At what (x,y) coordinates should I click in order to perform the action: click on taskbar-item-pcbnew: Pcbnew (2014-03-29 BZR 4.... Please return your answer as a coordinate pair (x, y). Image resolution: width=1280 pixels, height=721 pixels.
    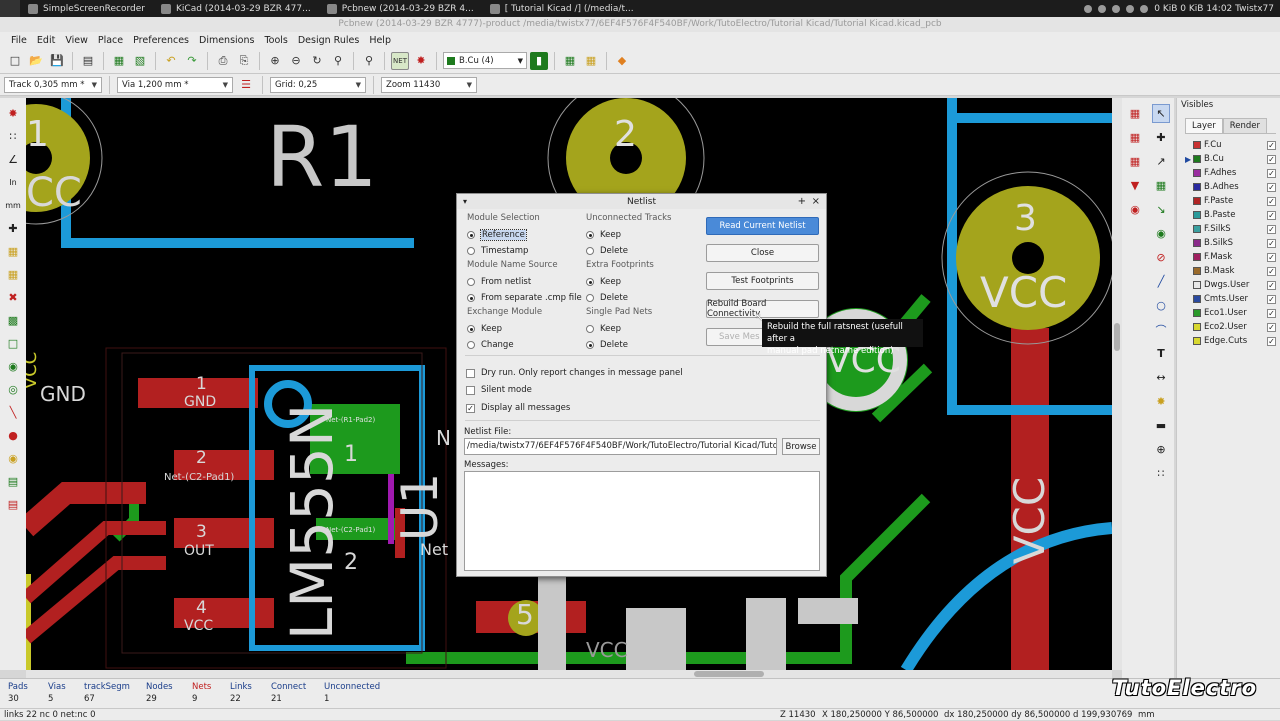
    Looking at the image, I should click on (400, 8).